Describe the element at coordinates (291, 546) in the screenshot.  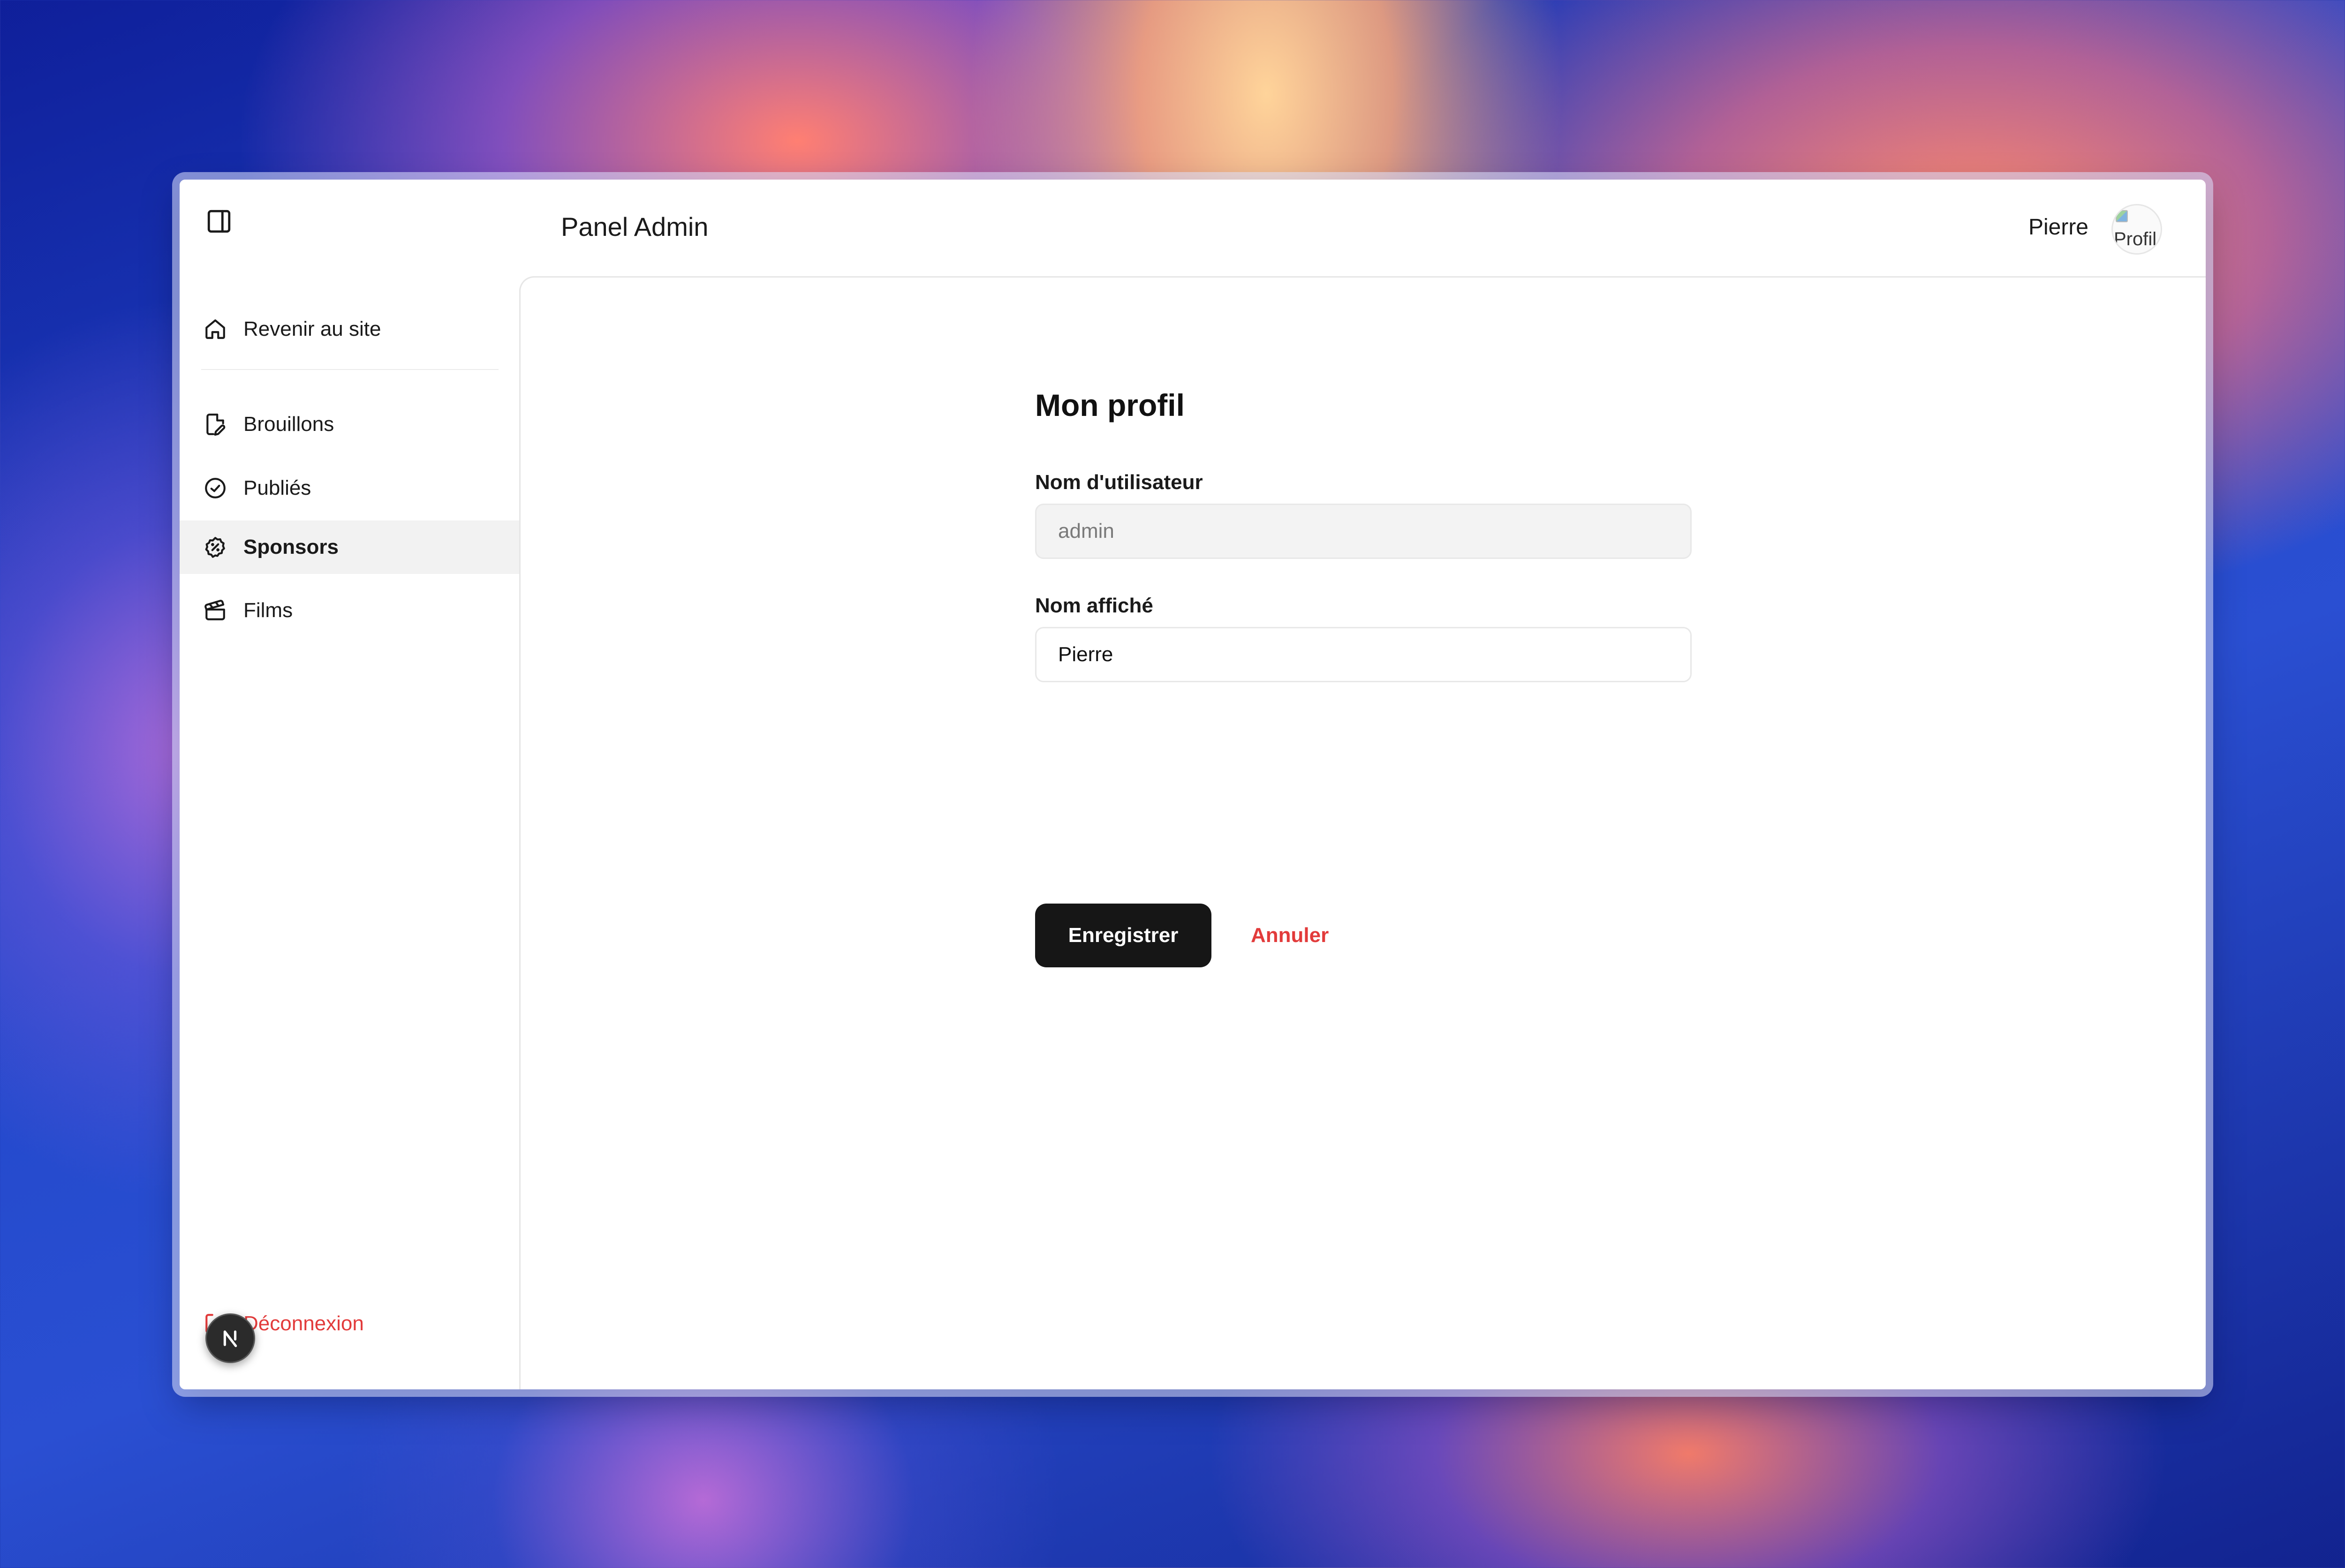
I see `sidebar-item-label: Sponsors` at that location.